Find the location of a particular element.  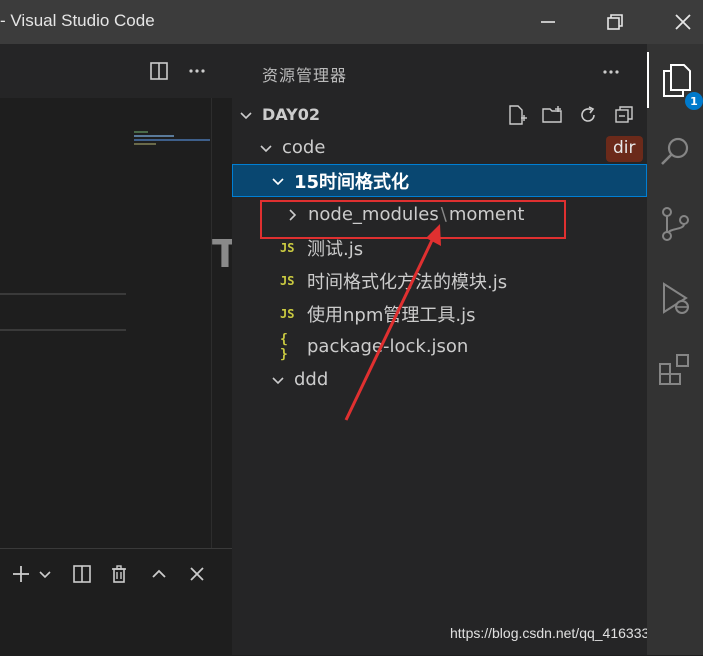

minimap is located at coordinates (174, 138).